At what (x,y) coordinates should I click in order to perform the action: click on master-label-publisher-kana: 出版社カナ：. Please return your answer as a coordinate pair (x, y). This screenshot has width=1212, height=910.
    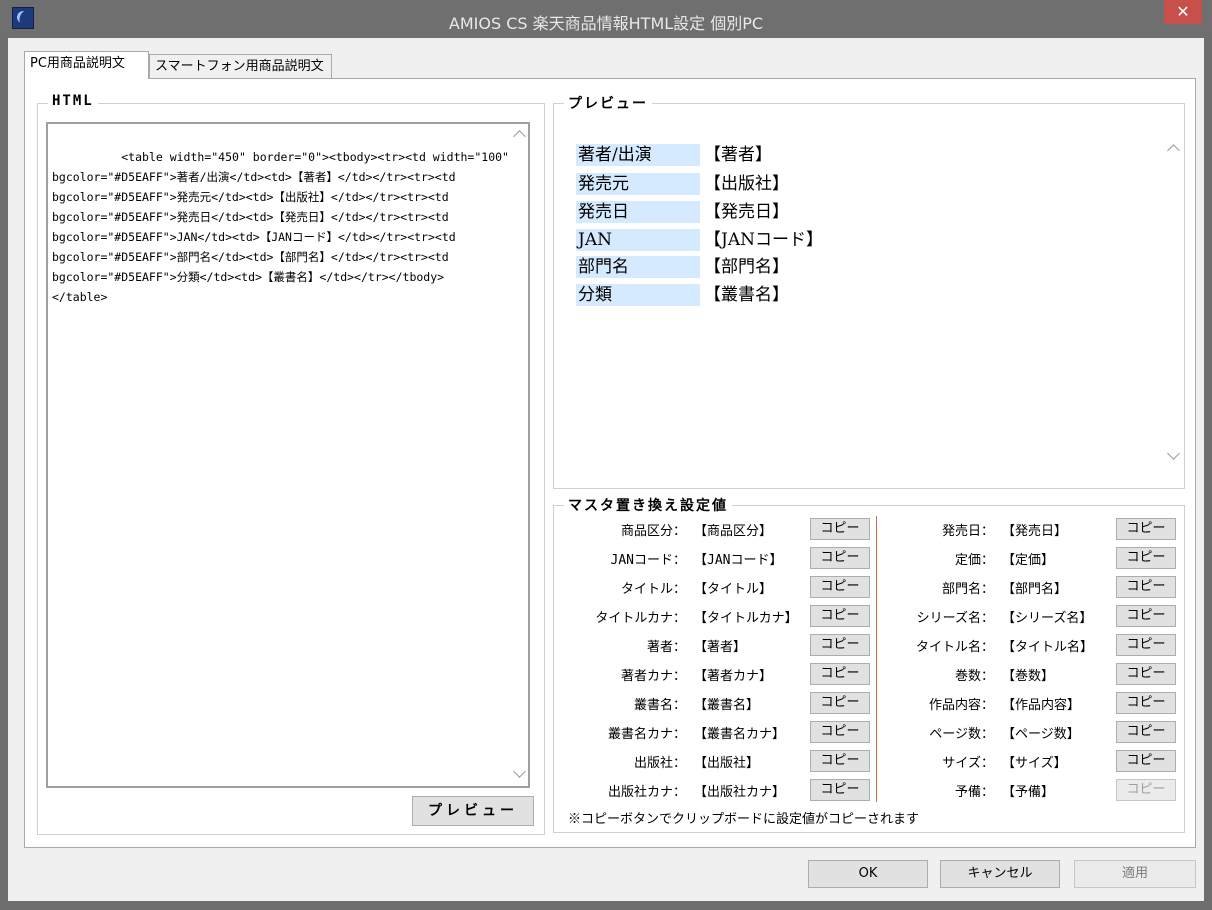
    Looking at the image, I should click on (646, 792).